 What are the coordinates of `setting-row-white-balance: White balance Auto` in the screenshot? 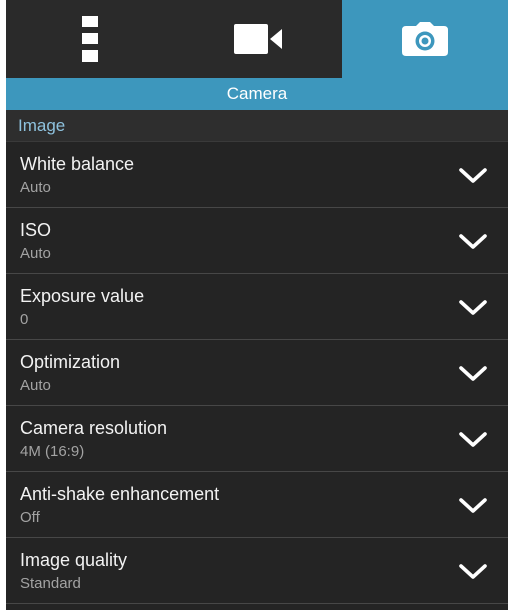 It's located at (257, 175).